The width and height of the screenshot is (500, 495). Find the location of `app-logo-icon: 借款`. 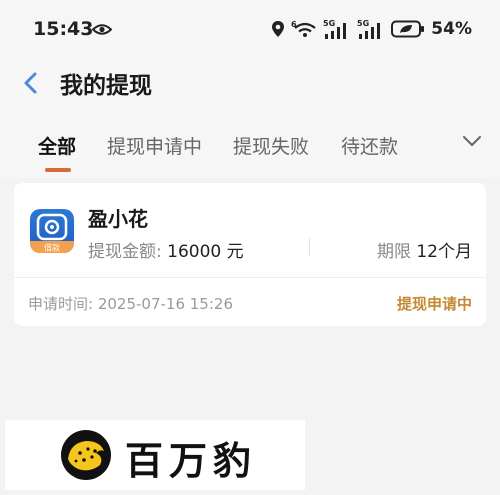

app-logo-icon: 借款 is located at coordinates (52, 231).